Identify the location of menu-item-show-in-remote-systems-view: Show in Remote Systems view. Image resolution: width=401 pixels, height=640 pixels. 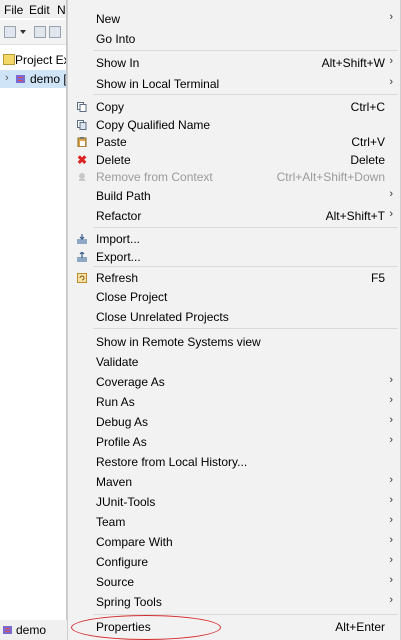
(234, 342).